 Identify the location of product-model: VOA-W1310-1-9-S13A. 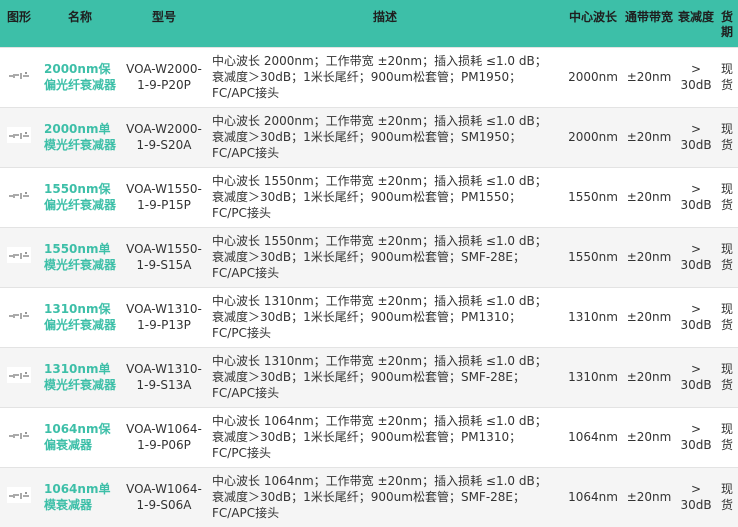
(164, 377).